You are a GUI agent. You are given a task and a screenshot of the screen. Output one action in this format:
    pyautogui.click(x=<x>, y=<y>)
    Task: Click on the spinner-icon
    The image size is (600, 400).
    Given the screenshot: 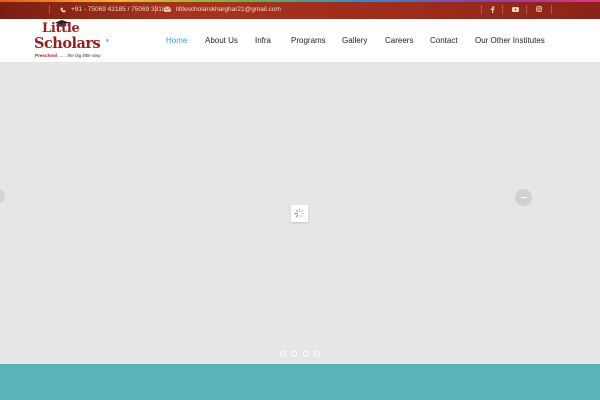 What is the action you would take?
    pyautogui.click(x=299, y=213)
    